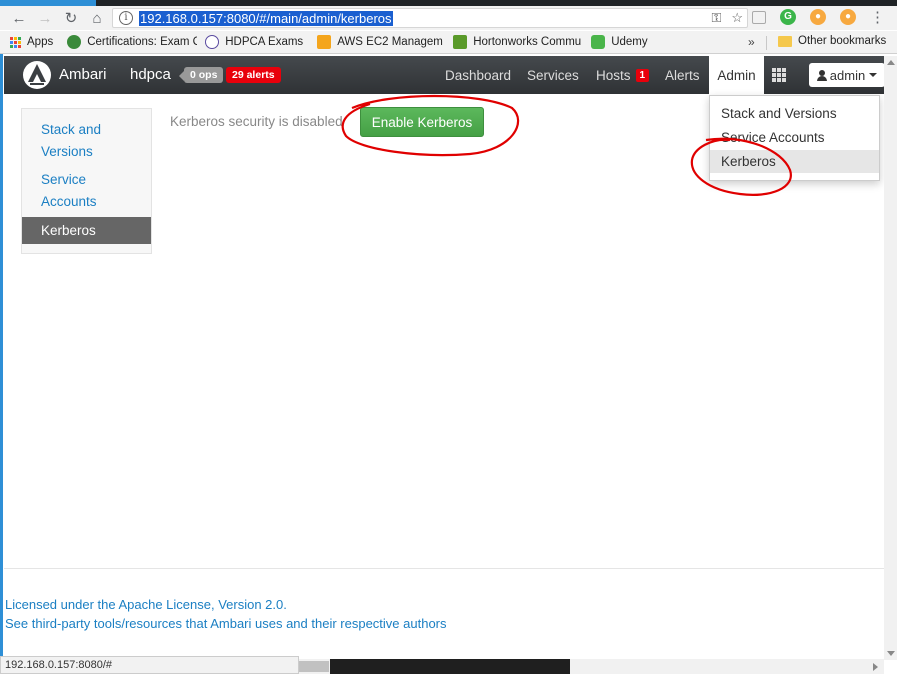 Image resolution: width=897 pixels, height=674 pixels. What do you see at coordinates (875, 667) in the screenshot?
I see `scroll-right-icon` at bounding box center [875, 667].